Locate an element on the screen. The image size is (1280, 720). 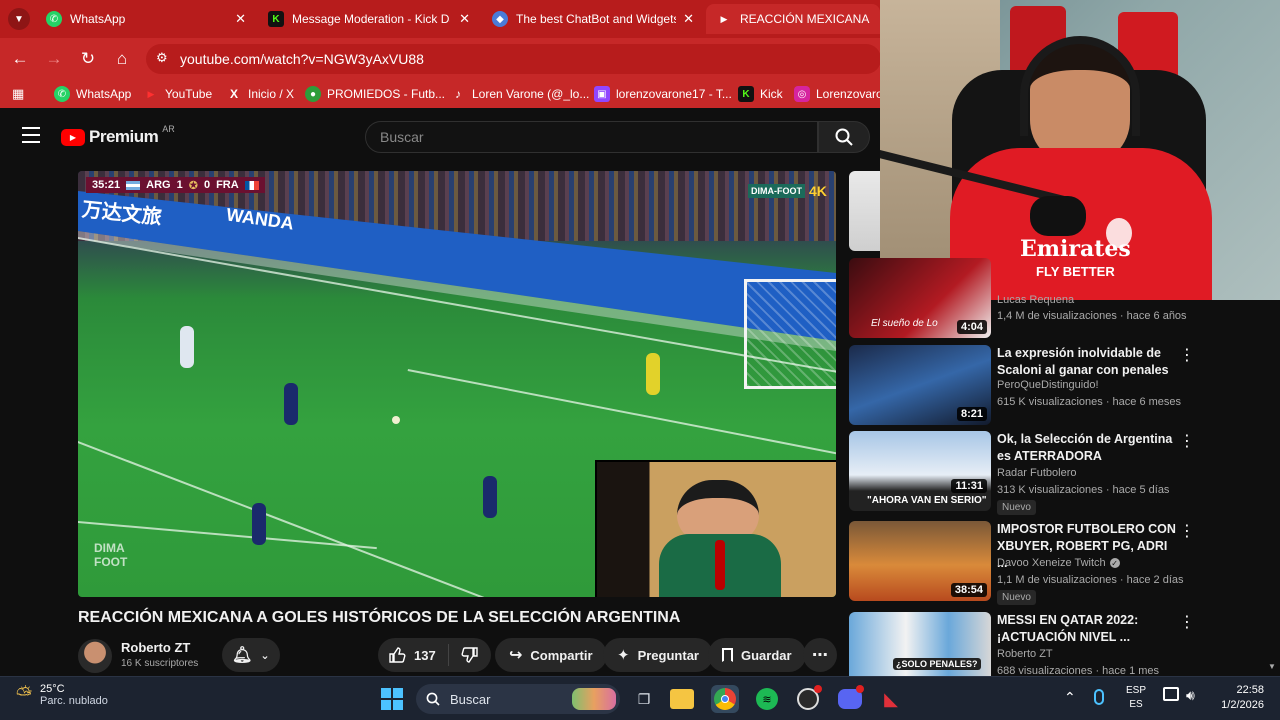
dislike-button is located at coordinates (470, 655).